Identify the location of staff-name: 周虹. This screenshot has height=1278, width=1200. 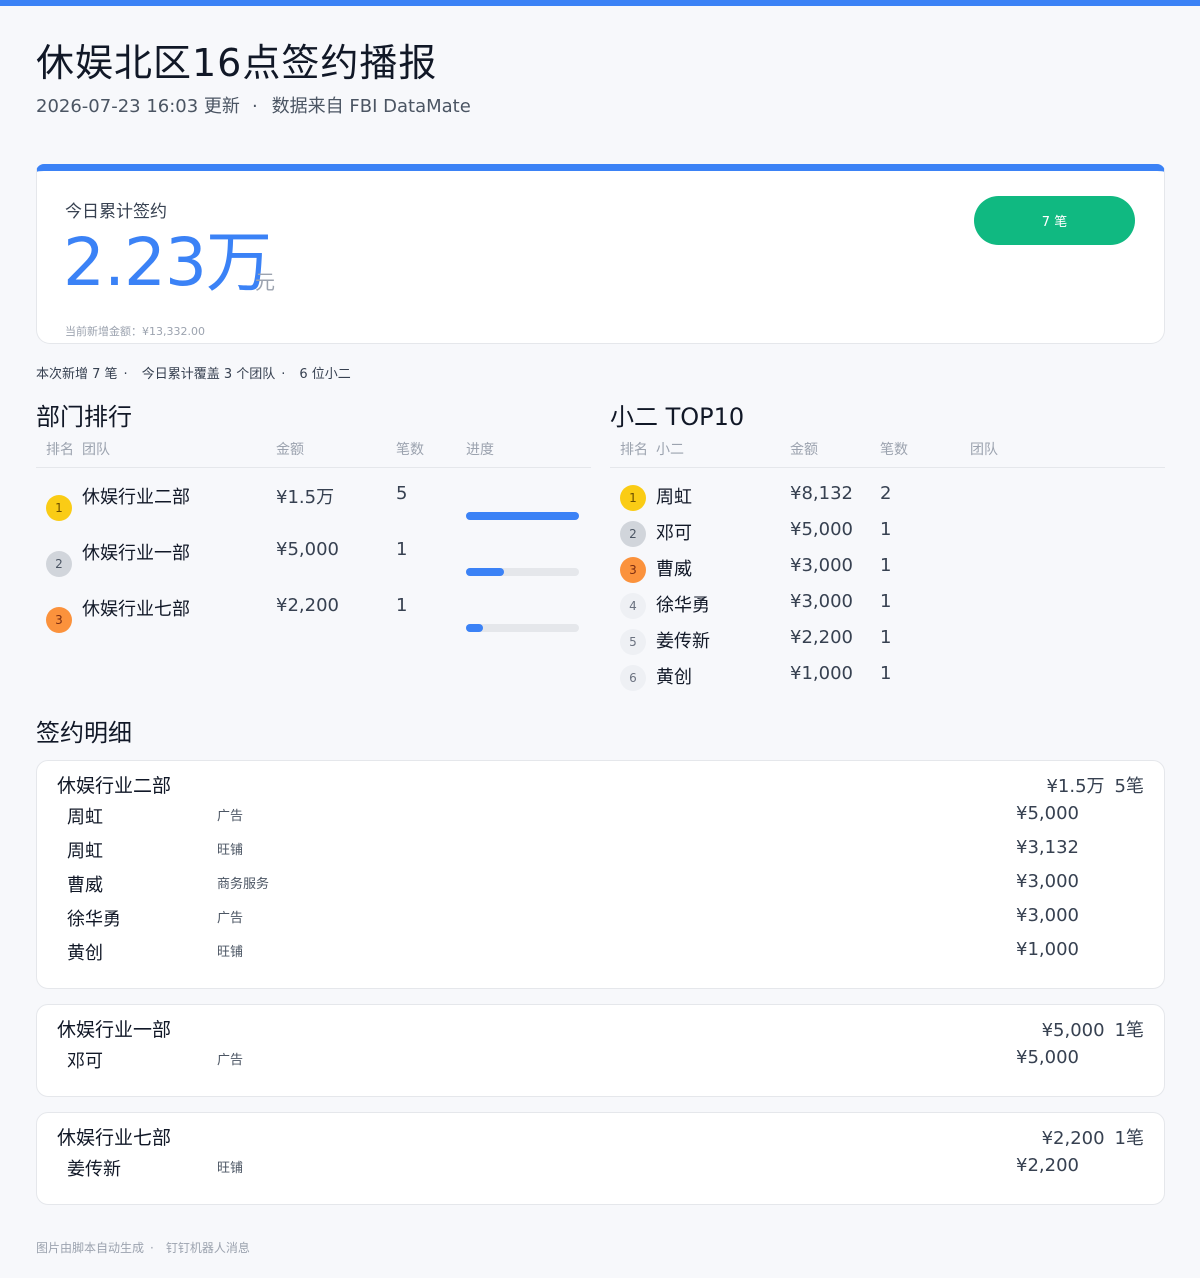
(674, 497).